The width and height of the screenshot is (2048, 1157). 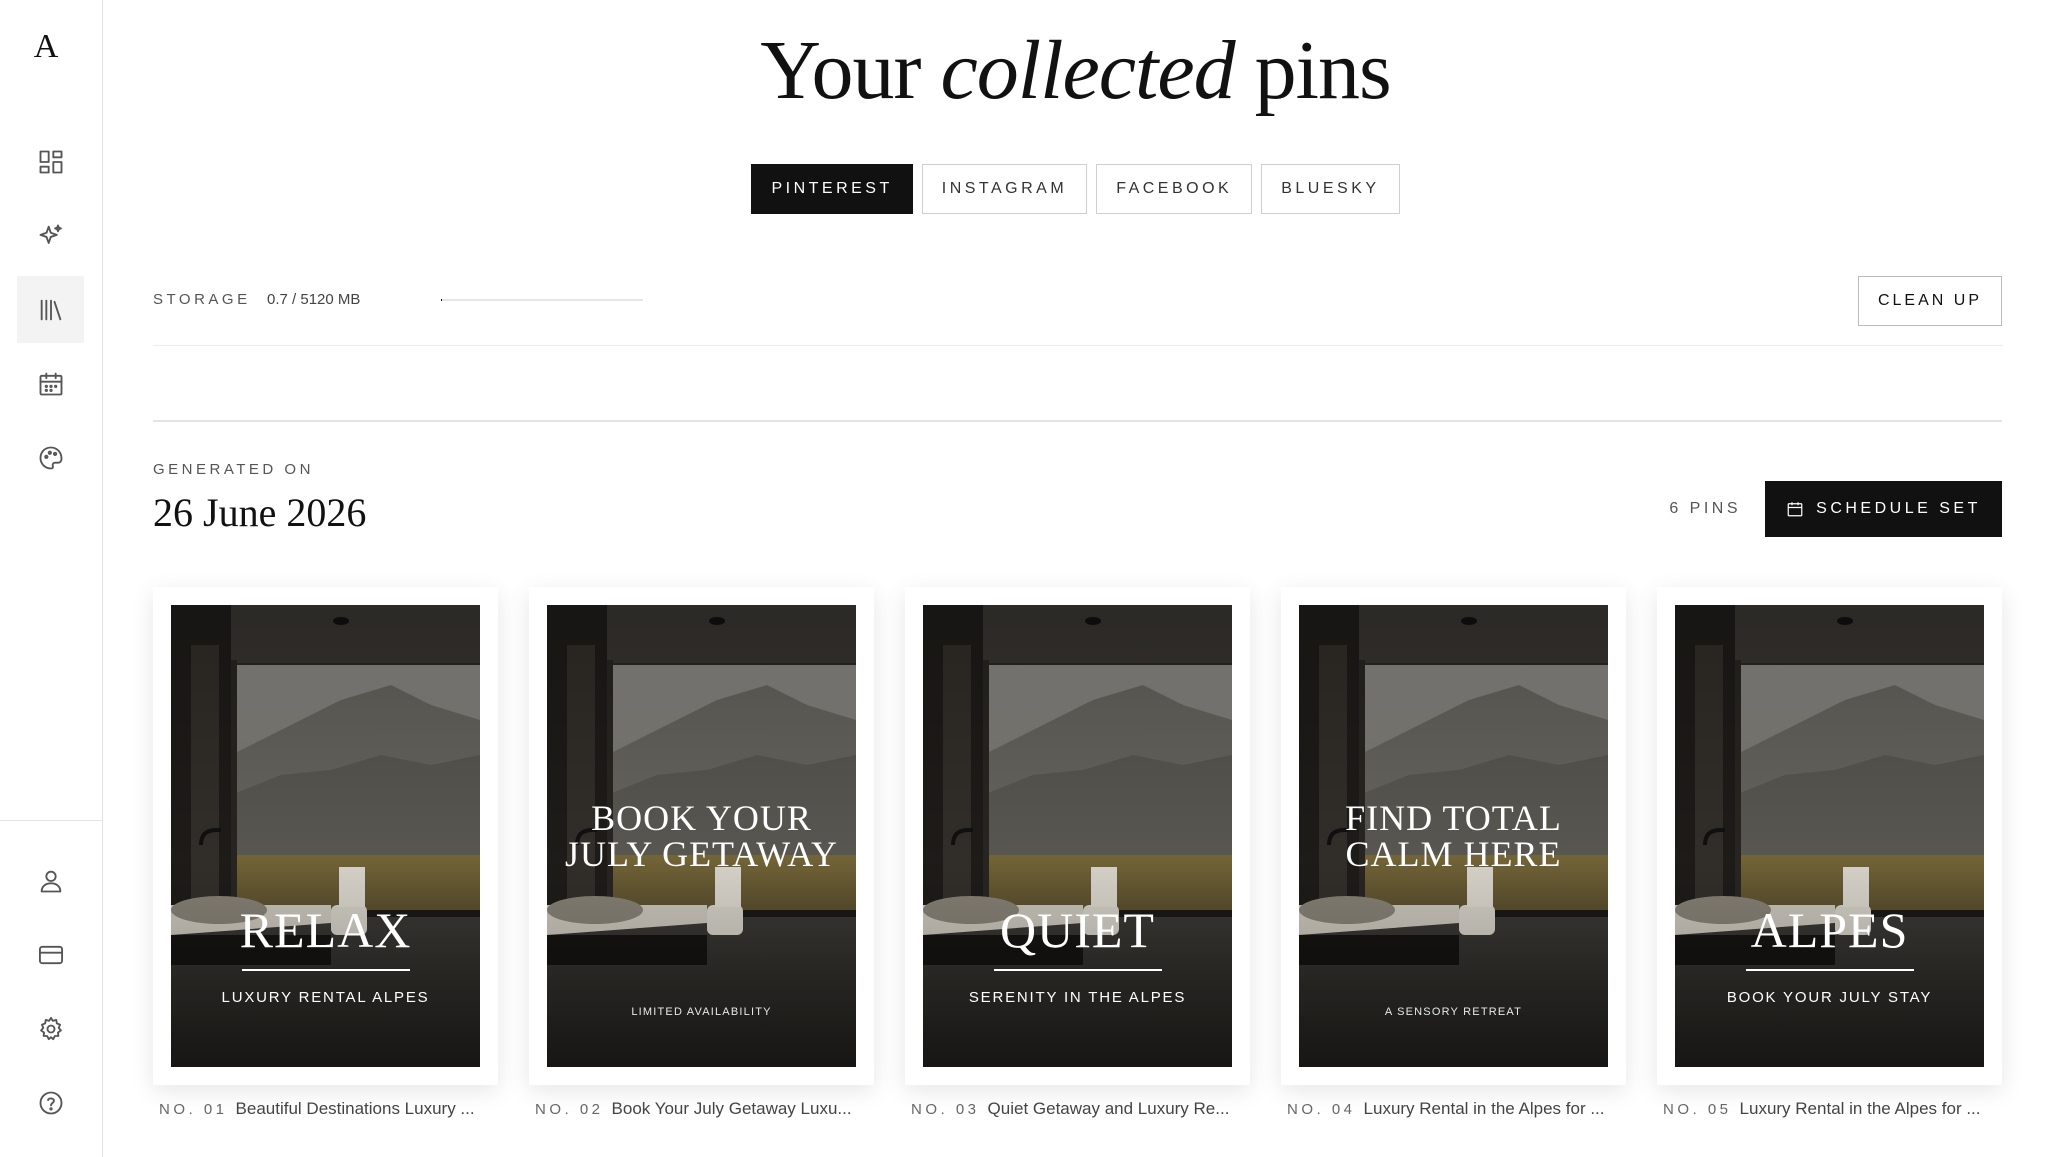 I want to click on pin-title: RELAX, so click(x=325, y=930).